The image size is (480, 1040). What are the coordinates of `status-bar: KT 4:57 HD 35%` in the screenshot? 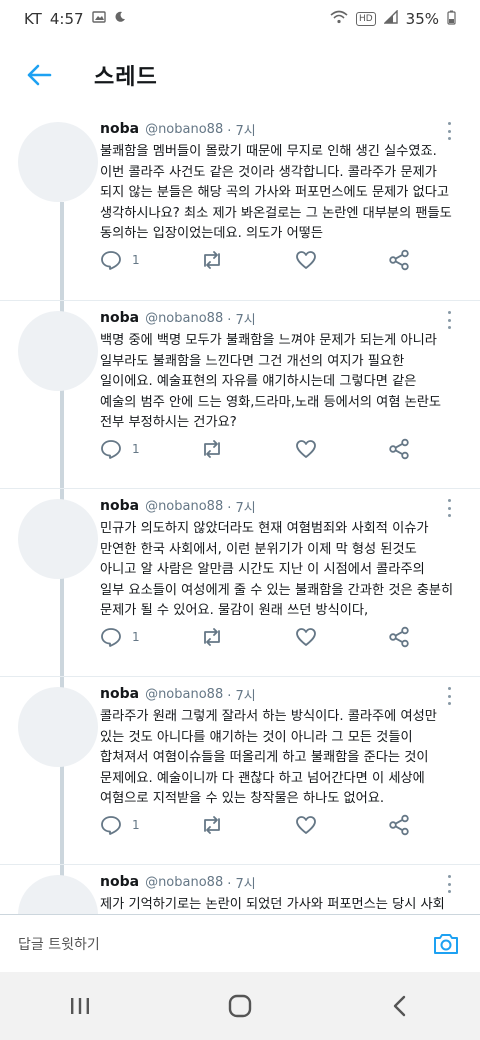 It's located at (240, 19).